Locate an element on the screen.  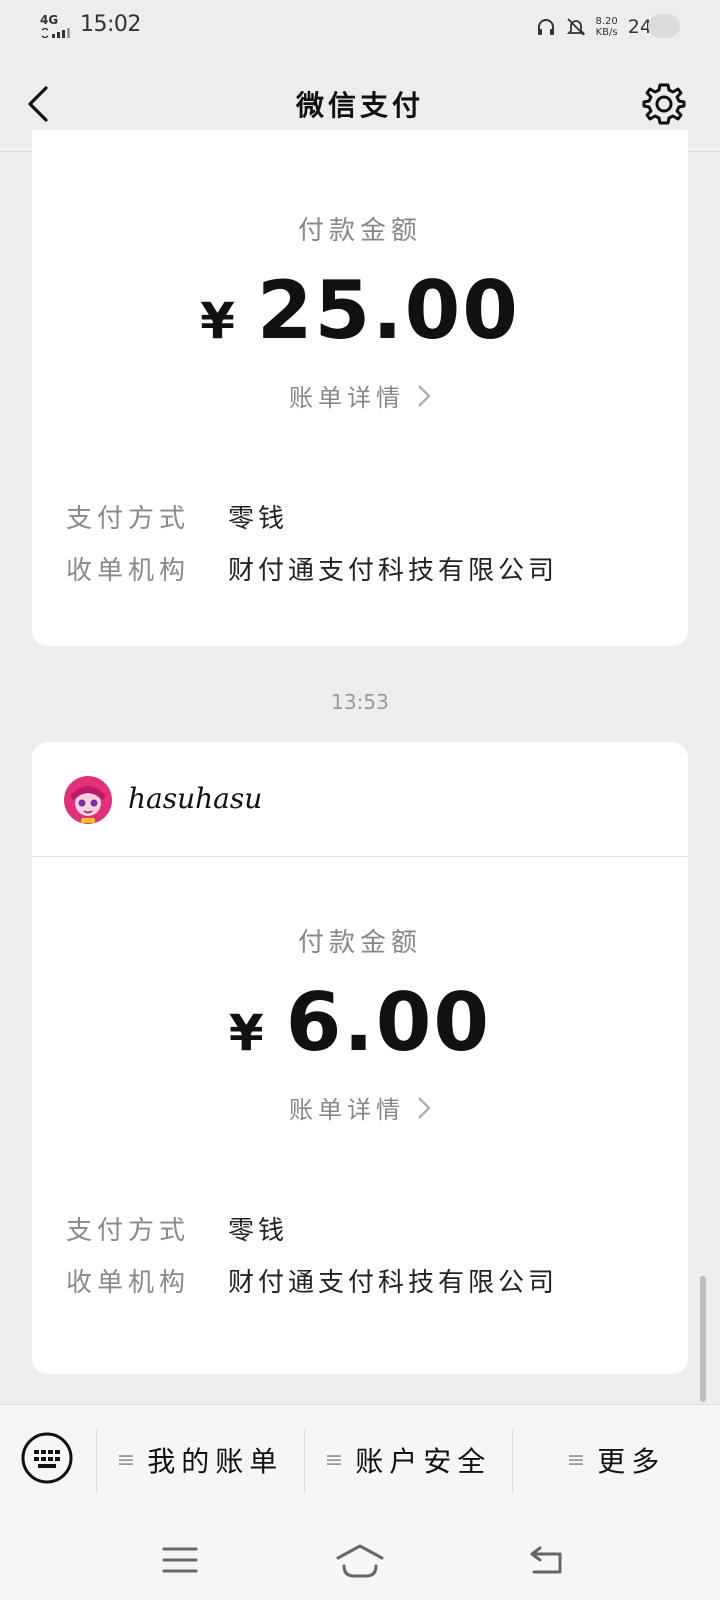
payment-amount: ¥ 6.00 is located at coordinates (360, 1022).